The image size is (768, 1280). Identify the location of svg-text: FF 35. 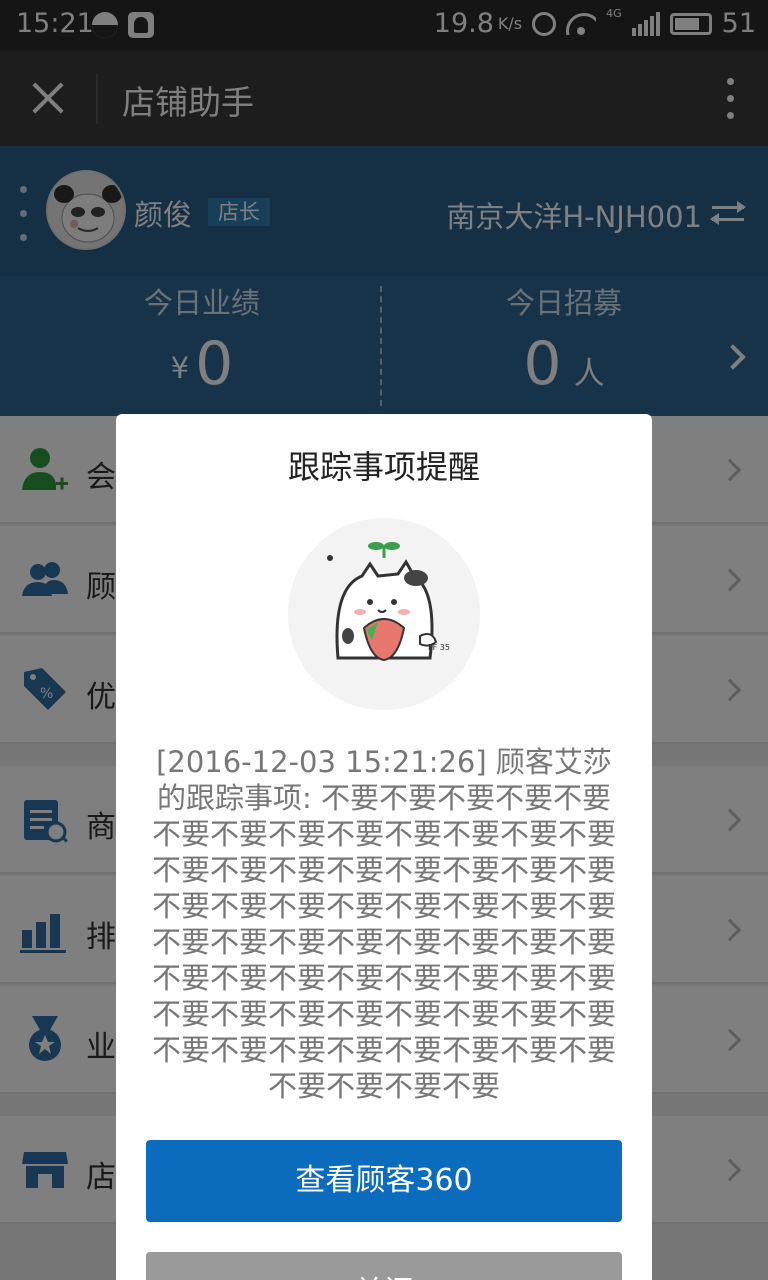
(439, 647).